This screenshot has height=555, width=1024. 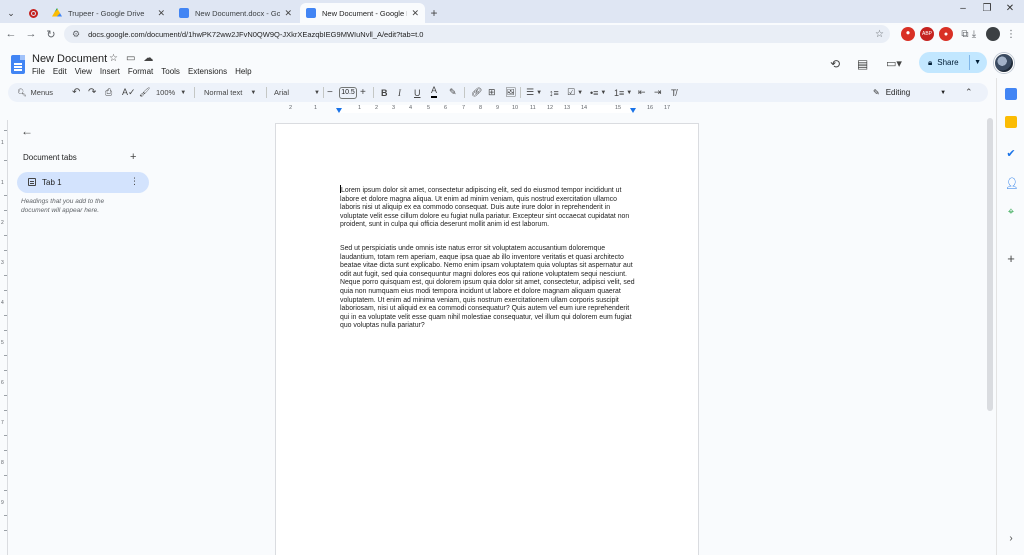 What do you see at coordinates (230, 92) in the screenshot?
I see `paragraph-style-select: Normal text ▼` at bounding box center [230, 92].